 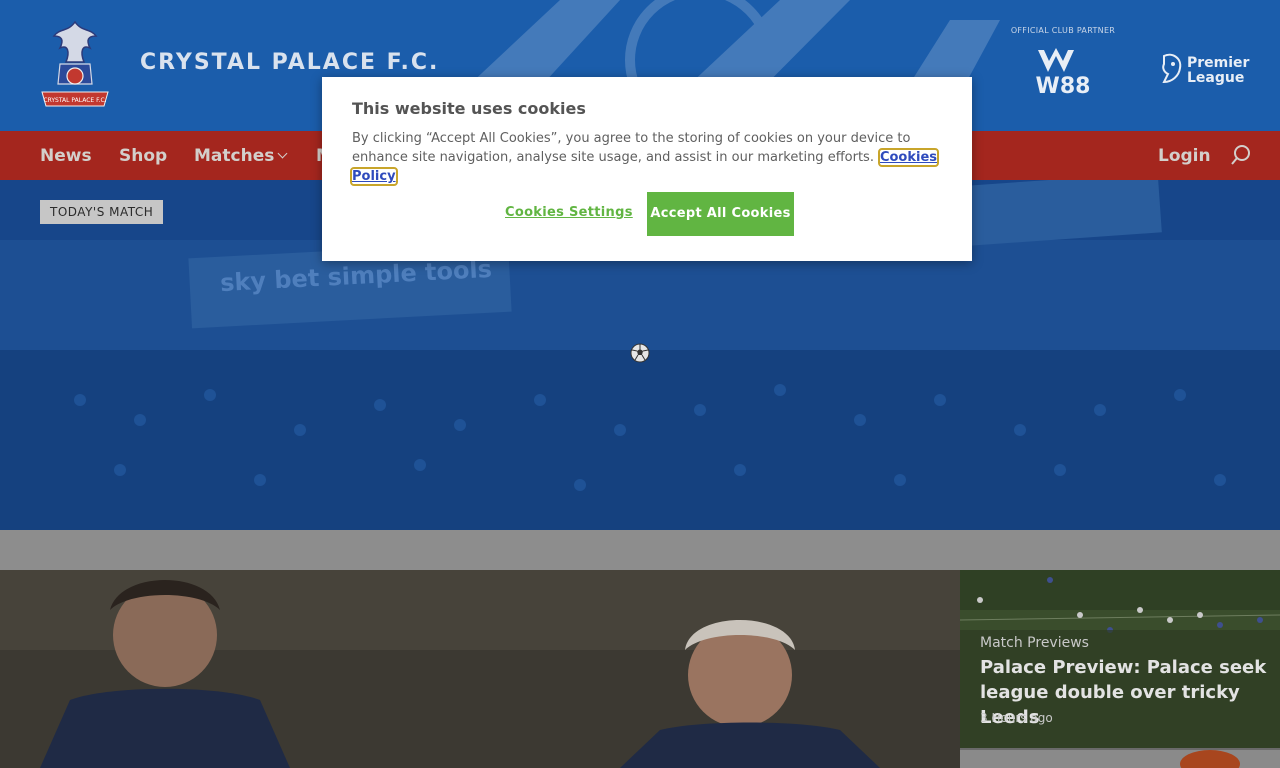 I want to click on card-timestamp: 3 Hours ago, so click(x=1016, y=718).